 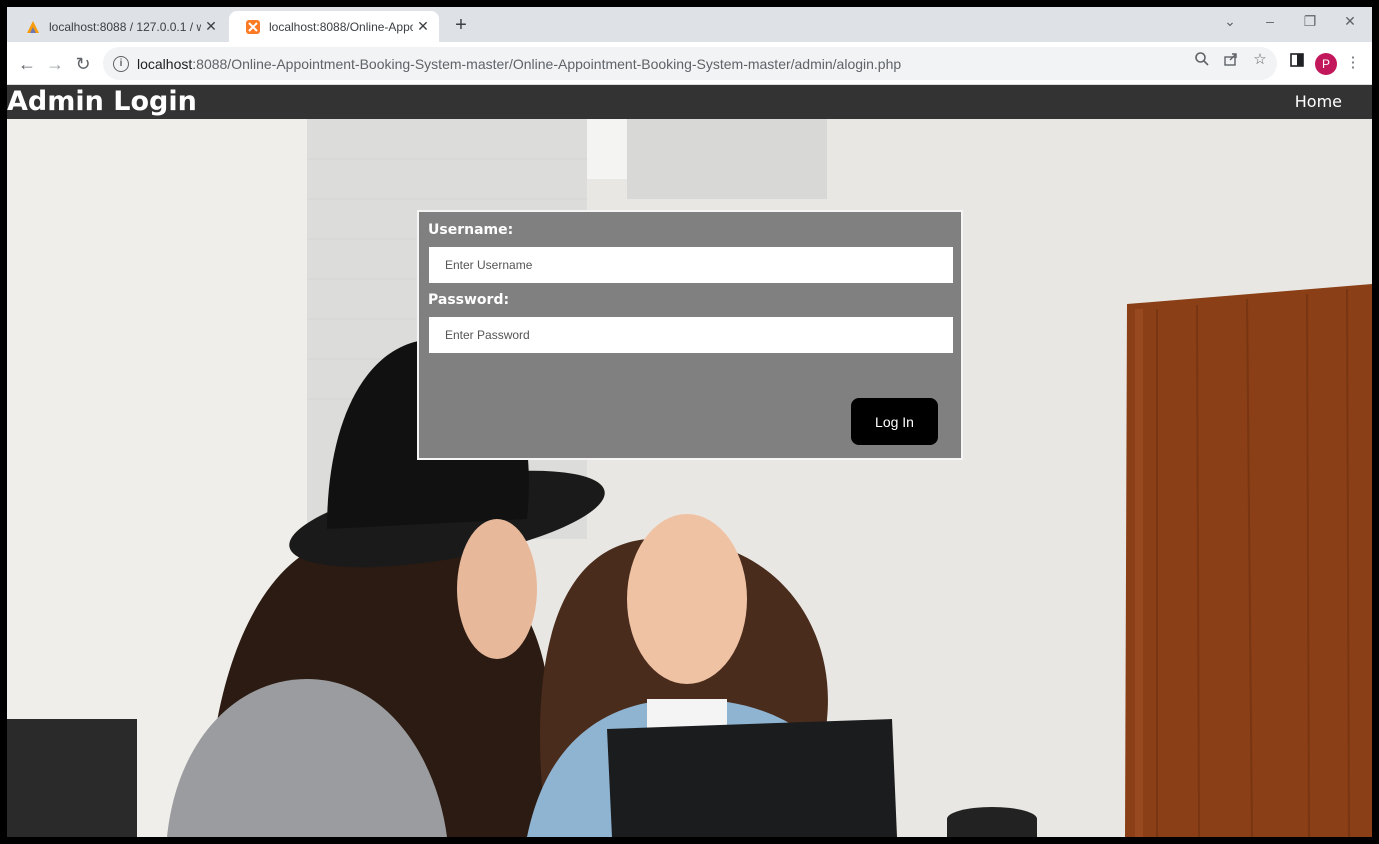 What do you see at coordinates (469, 300) in the screenshot?
I see `password-label: Password:` at bounding box center [469, 300].